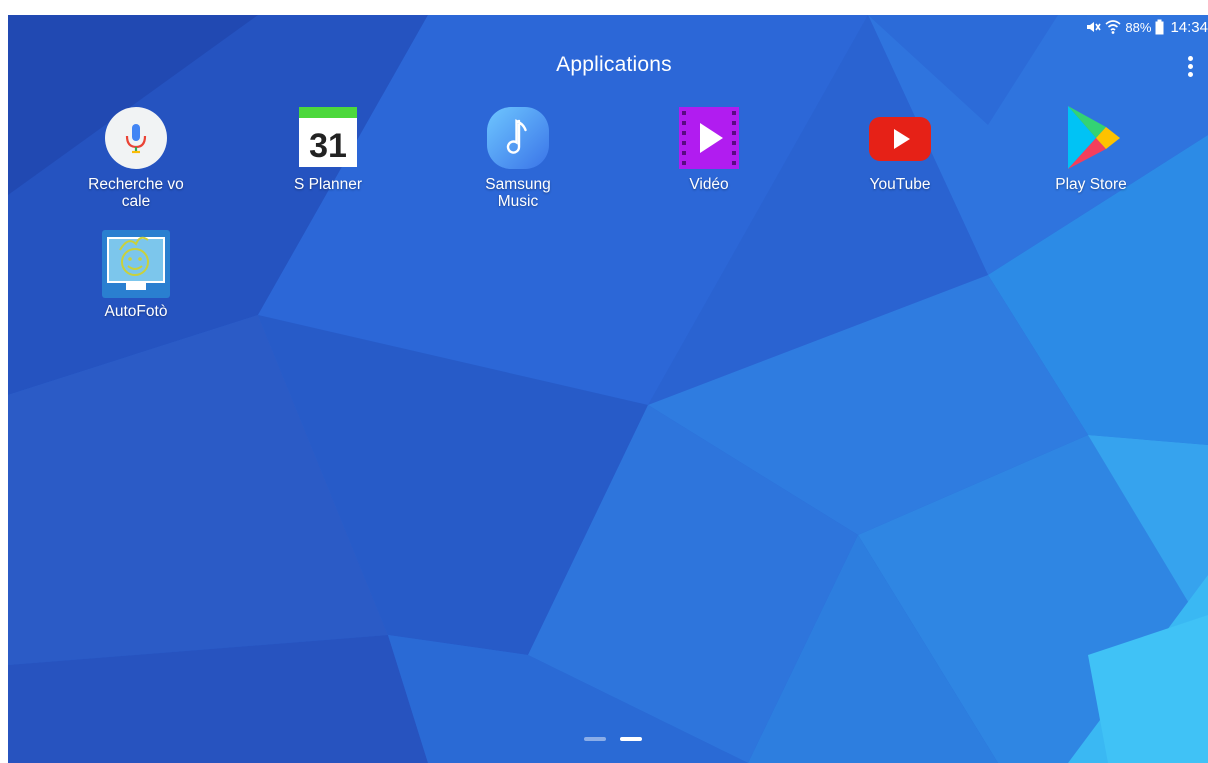  I want to click on app-label: Play Store, so click(1091, 184).